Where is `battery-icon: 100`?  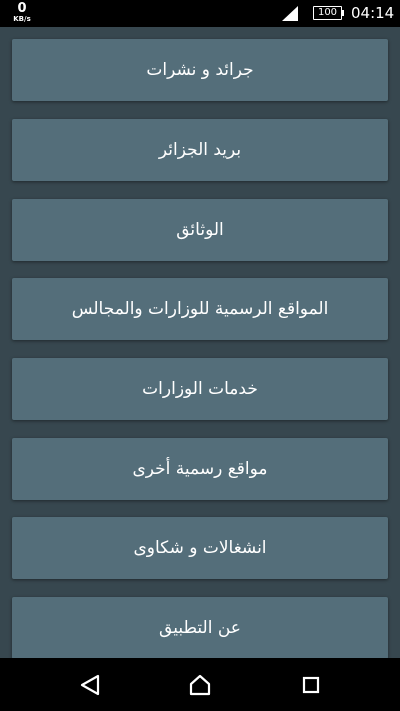 battery-icon: 100 is located at coordinates (327, 13).